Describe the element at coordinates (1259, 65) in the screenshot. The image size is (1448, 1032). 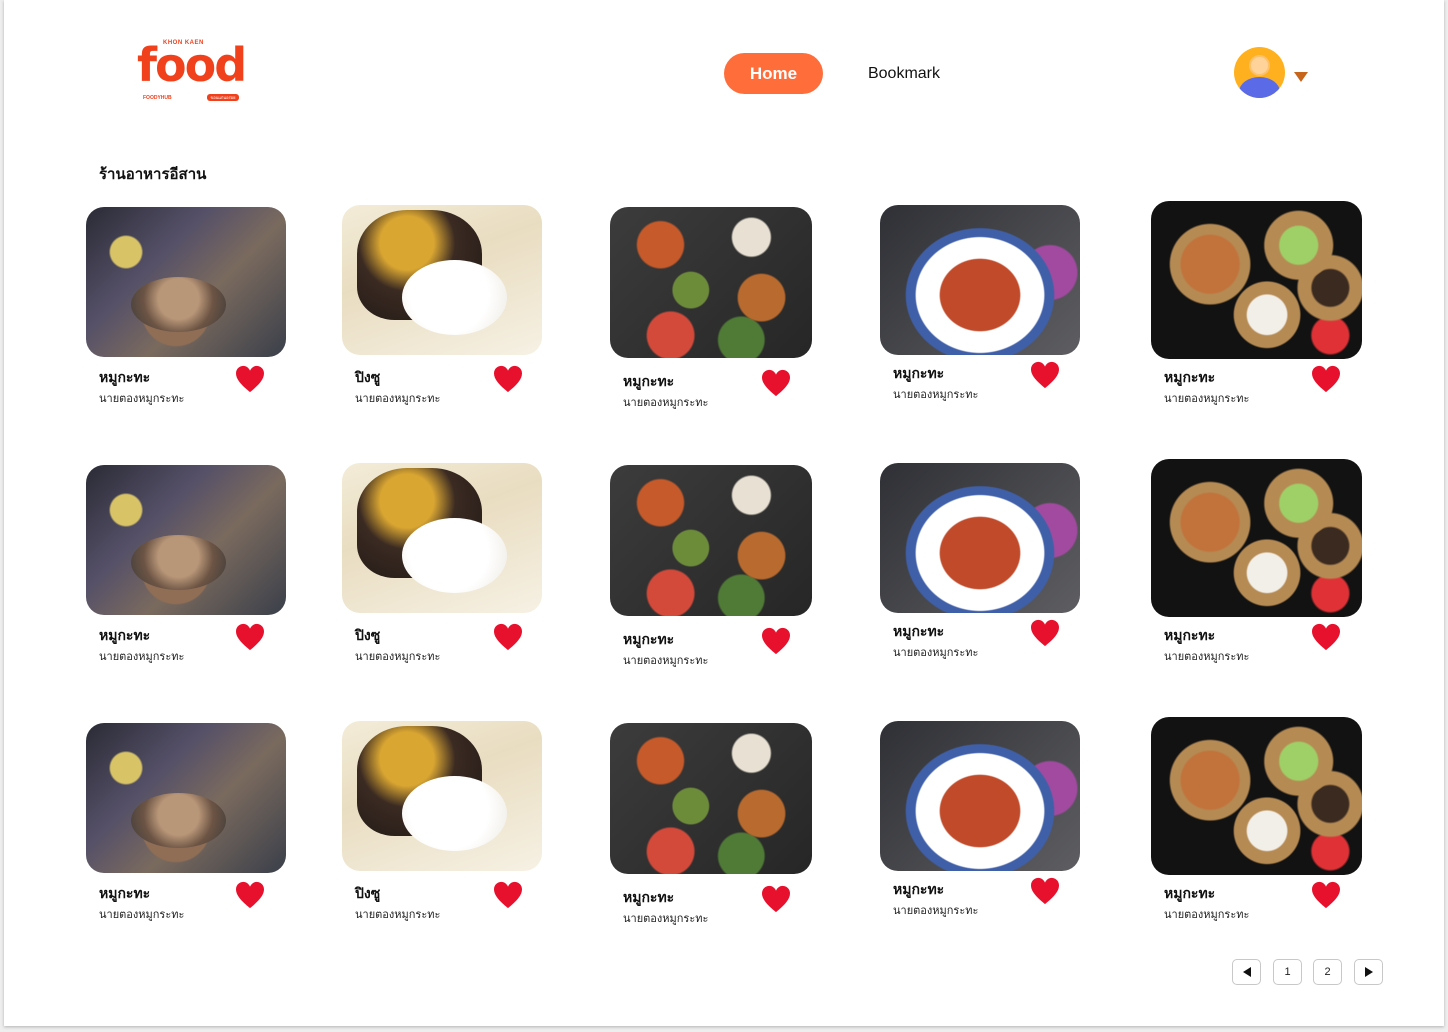
I see `avatar-head` at that location.